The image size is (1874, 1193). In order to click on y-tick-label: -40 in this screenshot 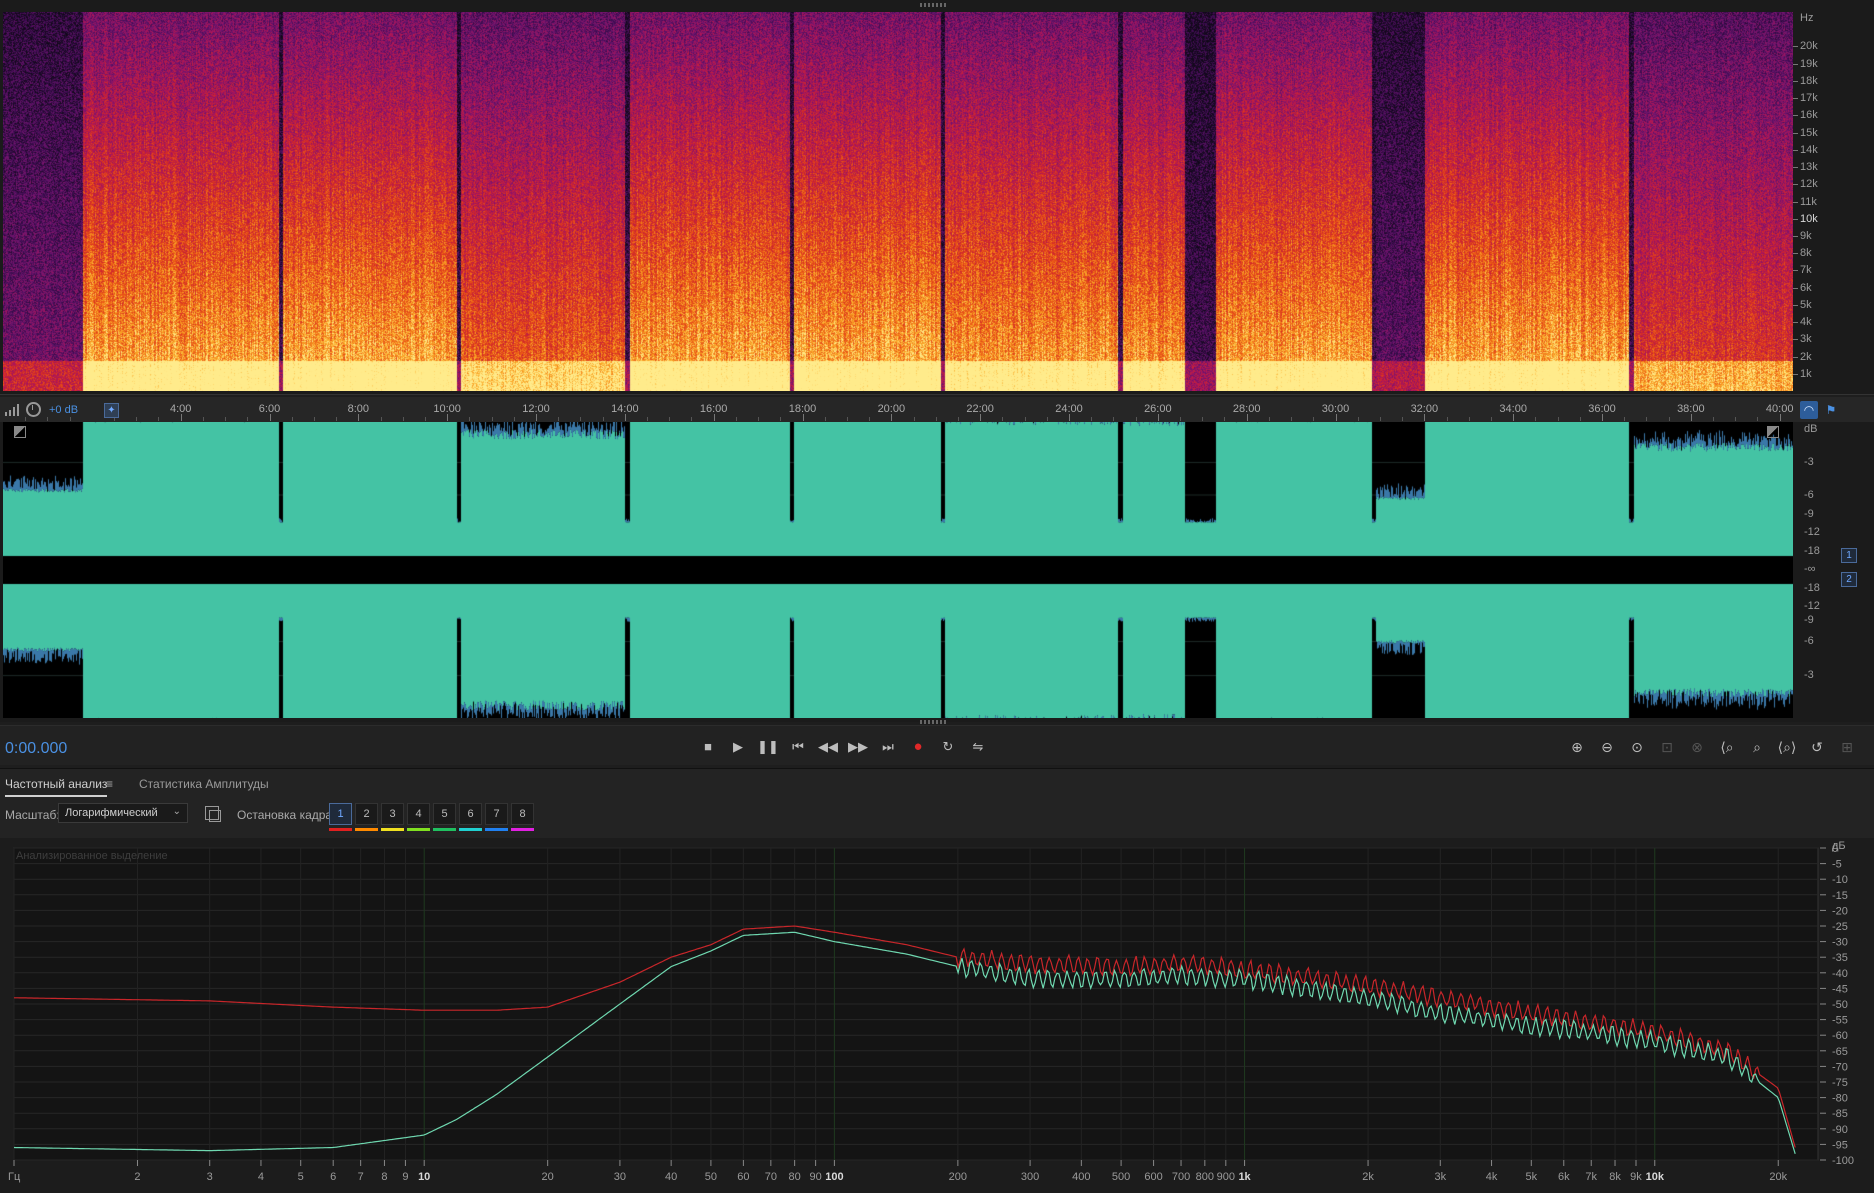, I will do `click(1840, 974)`.